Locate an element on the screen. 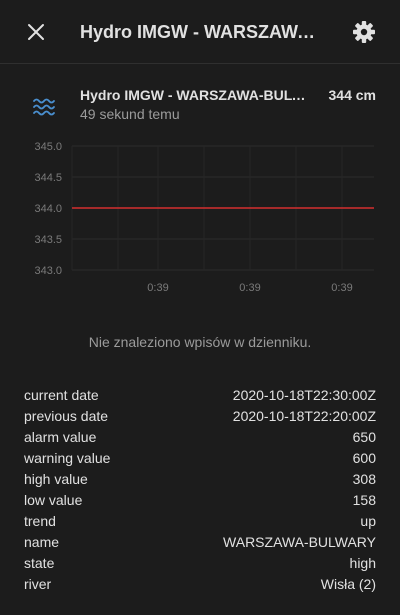 Image resolution: width=400 pixels, height=615 pixels. dialog-header: Hydro IMGW - WARSZAWA-BULWARY is located at coordinates (200, 32).